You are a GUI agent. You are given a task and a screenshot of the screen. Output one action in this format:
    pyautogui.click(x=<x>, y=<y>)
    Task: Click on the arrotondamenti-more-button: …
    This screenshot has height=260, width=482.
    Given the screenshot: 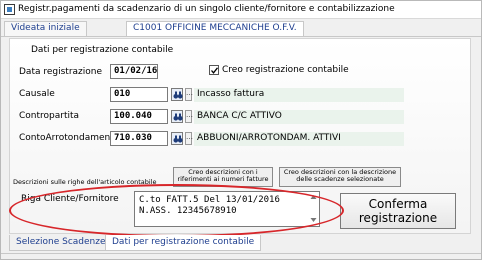 What is the action you would take?
    pyautogui.click(x=189, y=138)
    